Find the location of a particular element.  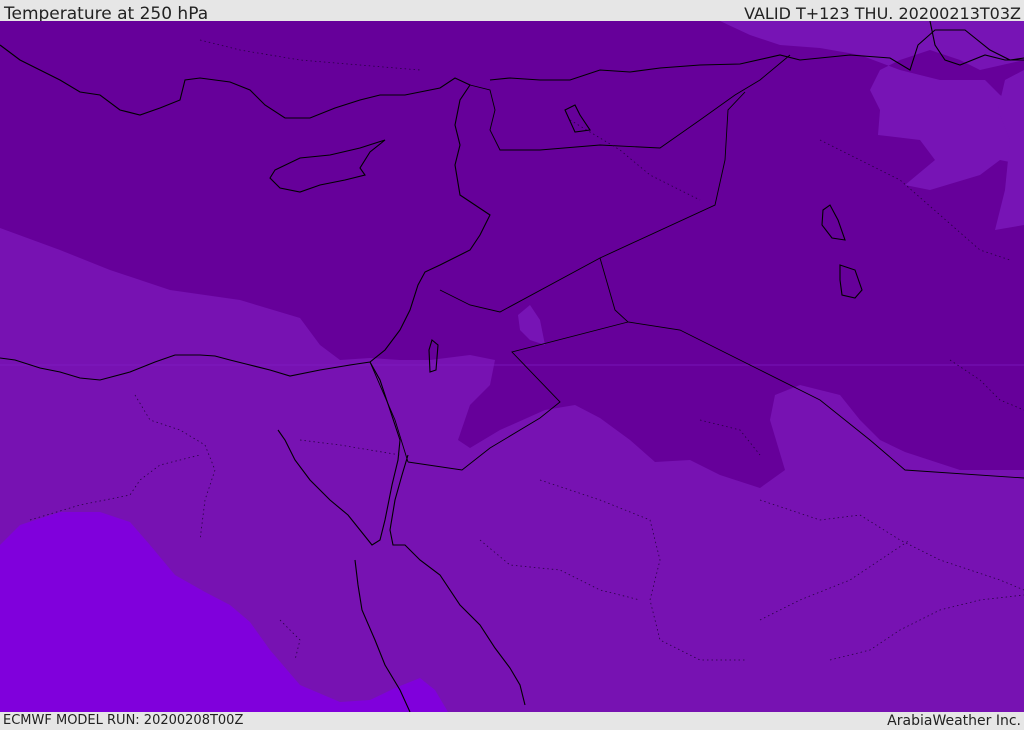

brand-label: ArabiaWeather Inc. is located at coordinates (954, 721).